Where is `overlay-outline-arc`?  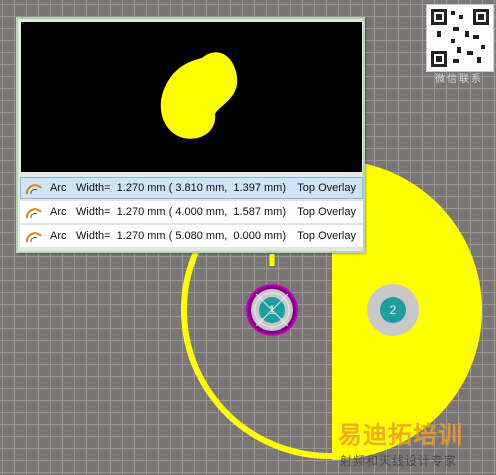
overlay-outline-arc is located at coordinates (256, 355).